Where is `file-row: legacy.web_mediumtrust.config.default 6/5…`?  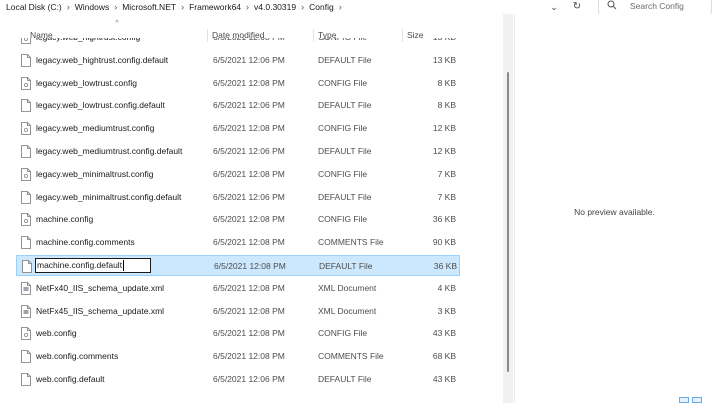 file-row: legacy.web_mediumtrust.config.default 6/5… is located at coordinates (238, 151).